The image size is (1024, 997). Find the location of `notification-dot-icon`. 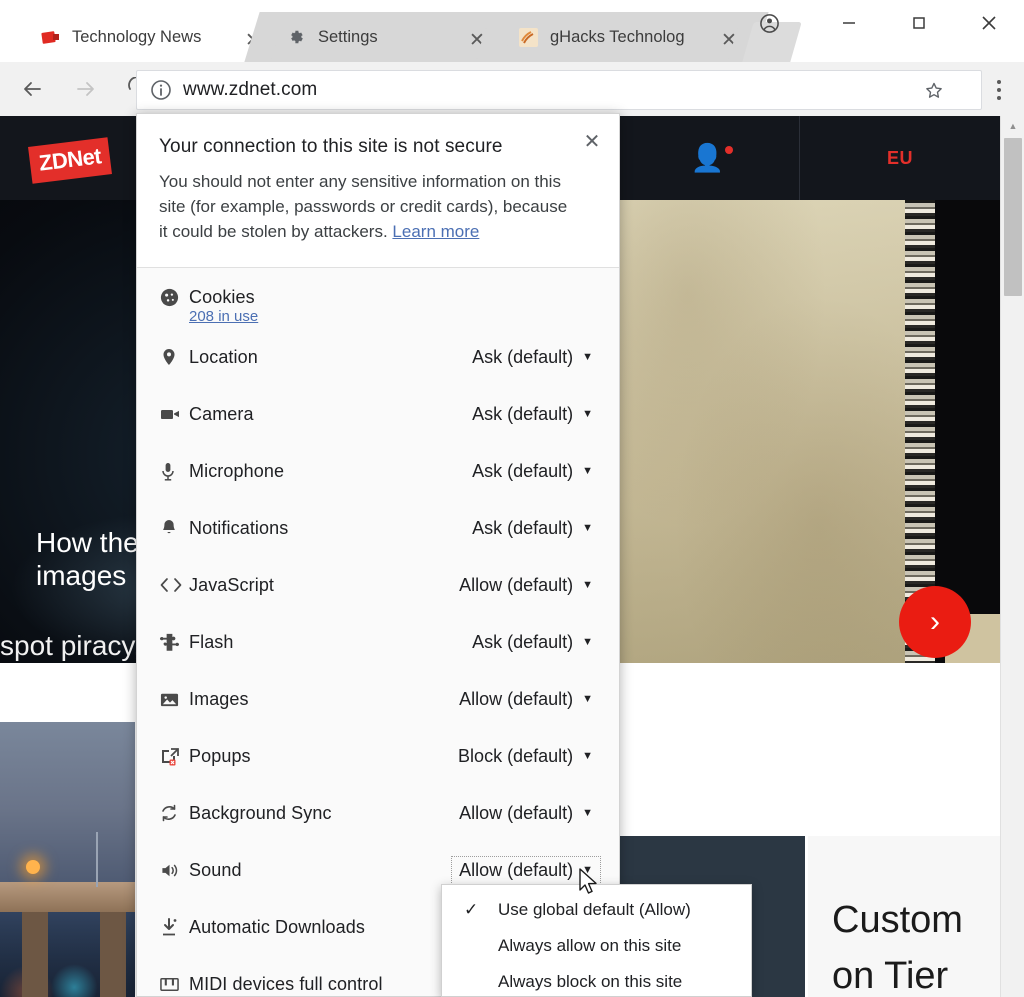

notification-dot-icon is located at coordinates (729, 149).